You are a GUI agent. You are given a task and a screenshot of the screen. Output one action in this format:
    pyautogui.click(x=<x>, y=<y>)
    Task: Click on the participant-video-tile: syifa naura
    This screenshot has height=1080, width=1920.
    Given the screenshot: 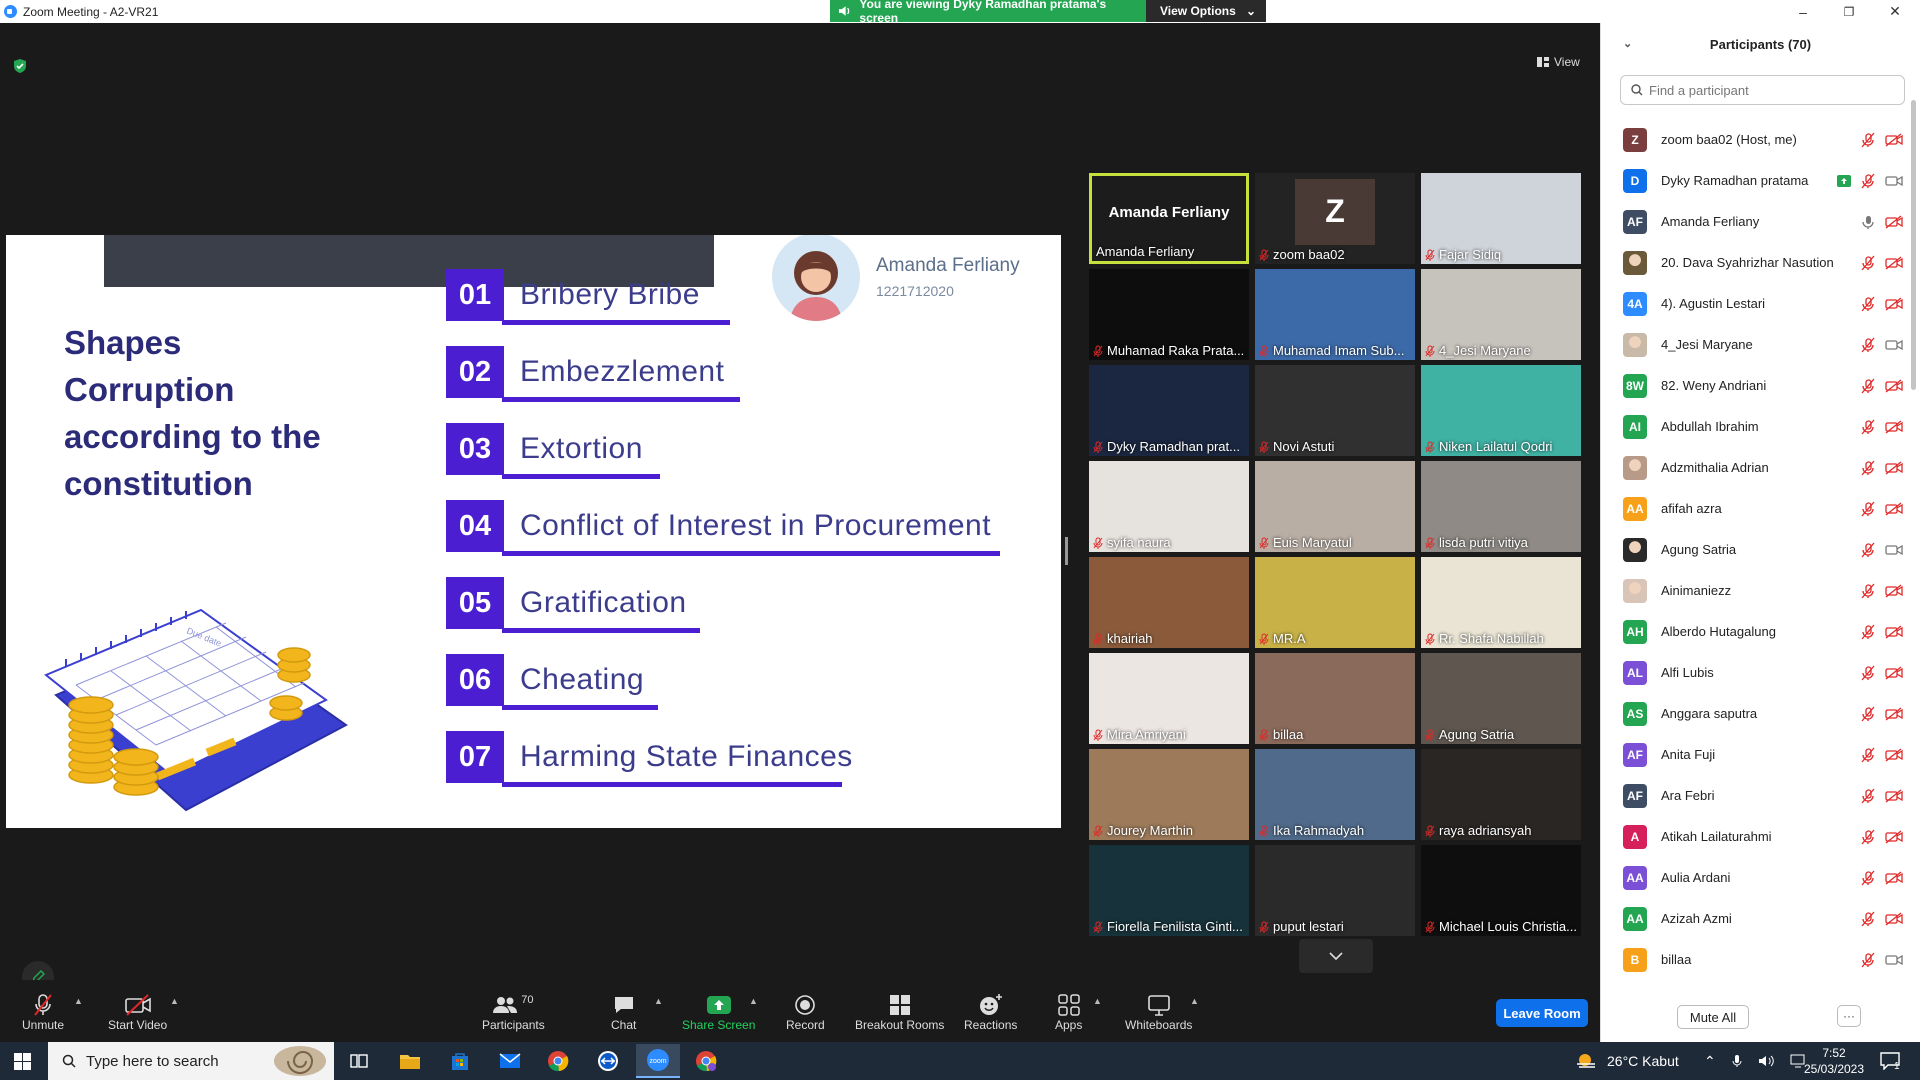 What is the action you would take?
    pyautogui.click(x=1169, y=506)
    